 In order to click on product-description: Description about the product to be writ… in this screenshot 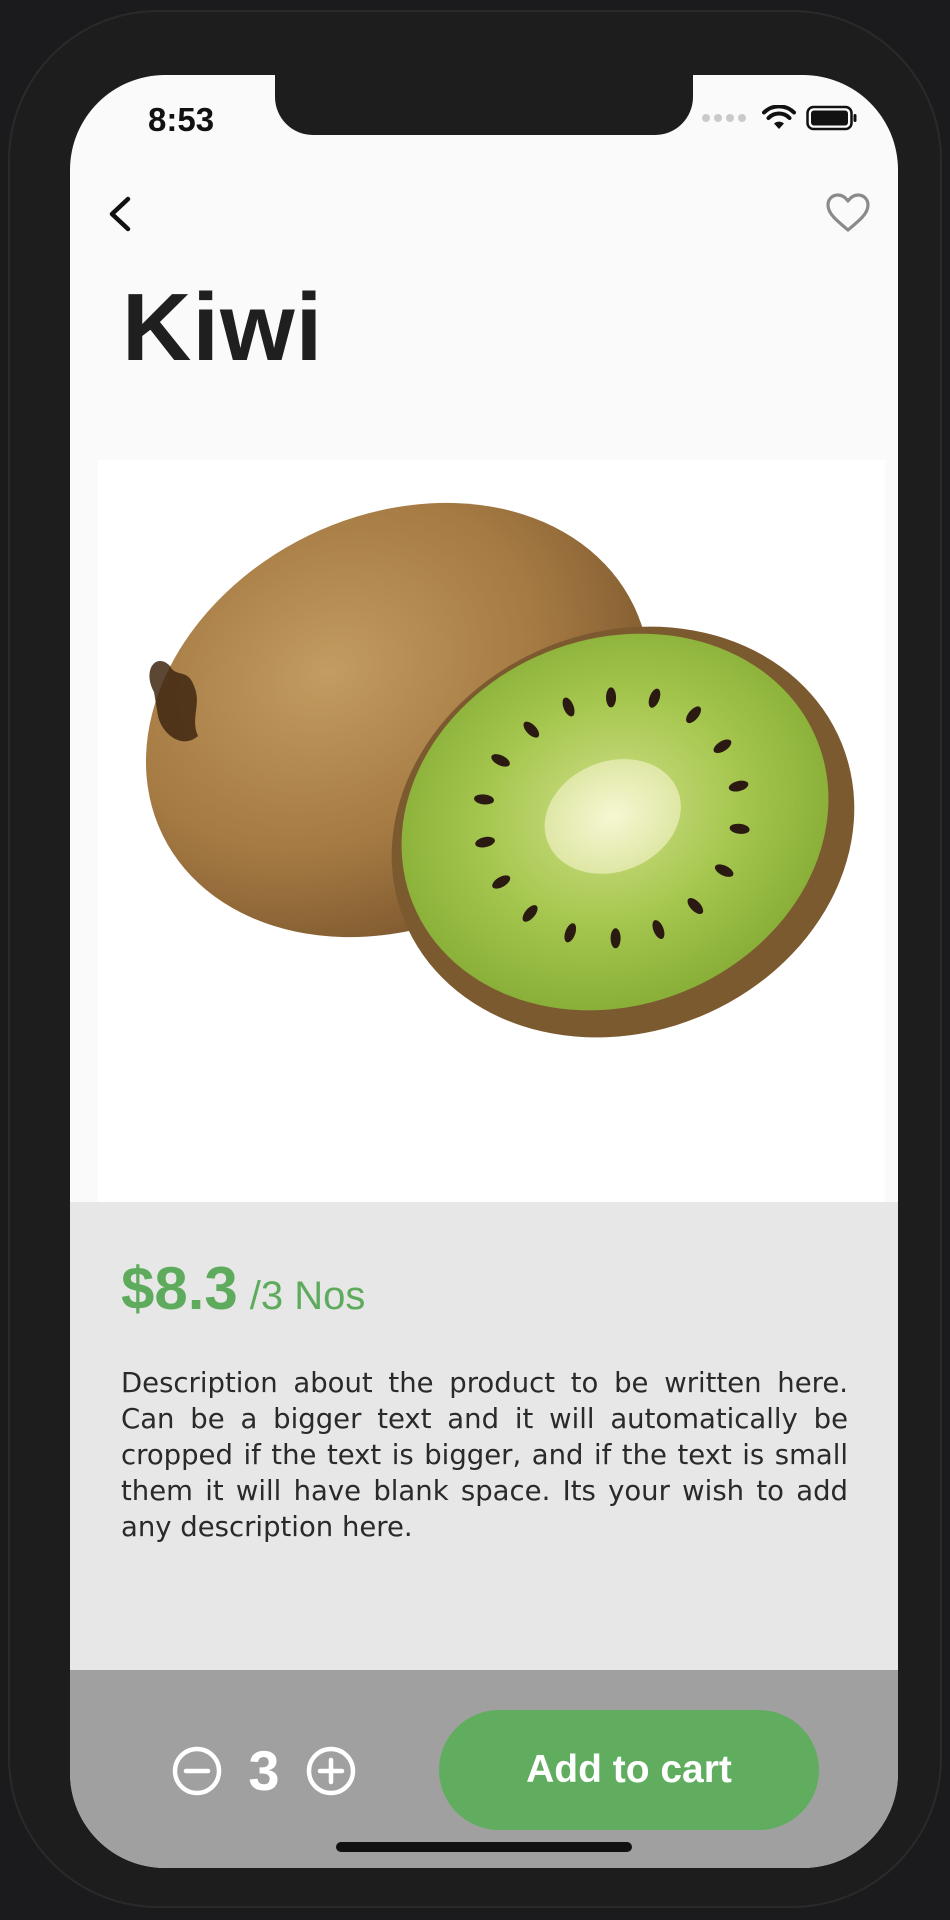, I will do `click(484, 1455)`.